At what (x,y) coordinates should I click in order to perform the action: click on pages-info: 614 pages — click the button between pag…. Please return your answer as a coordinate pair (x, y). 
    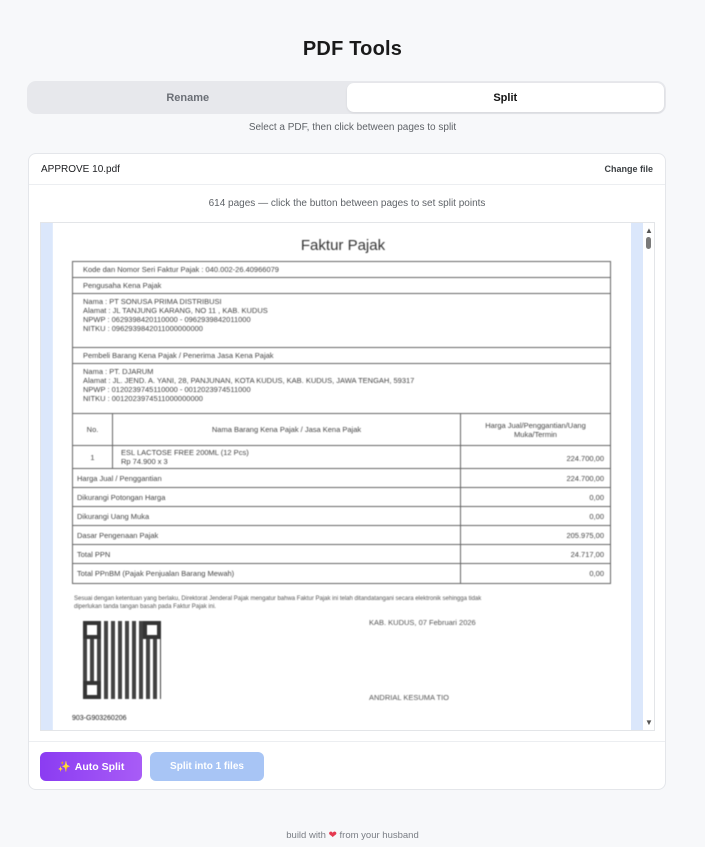
    Looking at the image, I should click on (347, 203).